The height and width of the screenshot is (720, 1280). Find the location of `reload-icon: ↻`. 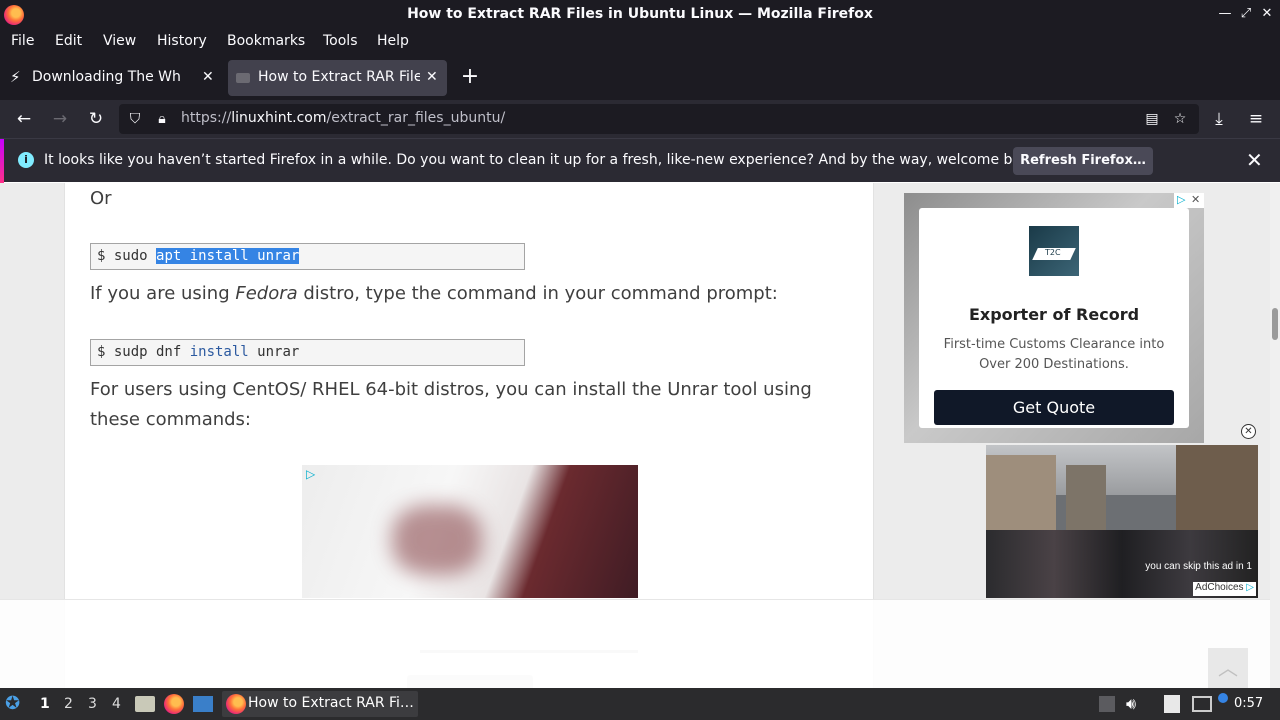

reload-icon: ↻ is located at coordinates (96, 119).